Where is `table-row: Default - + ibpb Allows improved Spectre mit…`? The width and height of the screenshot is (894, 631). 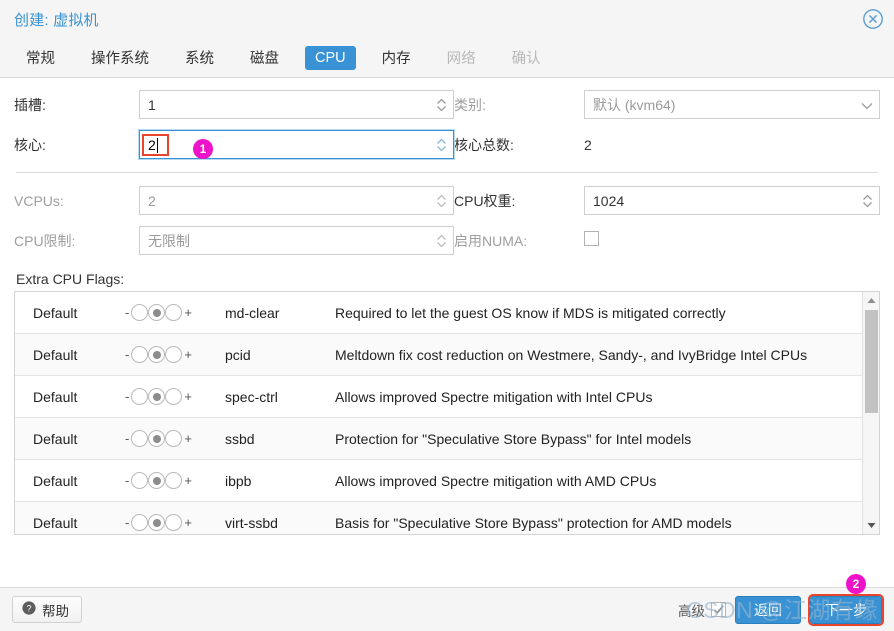 table-row: Default - + ibpb Allows improved Spectre mit… is located at coordinates (438, 481).